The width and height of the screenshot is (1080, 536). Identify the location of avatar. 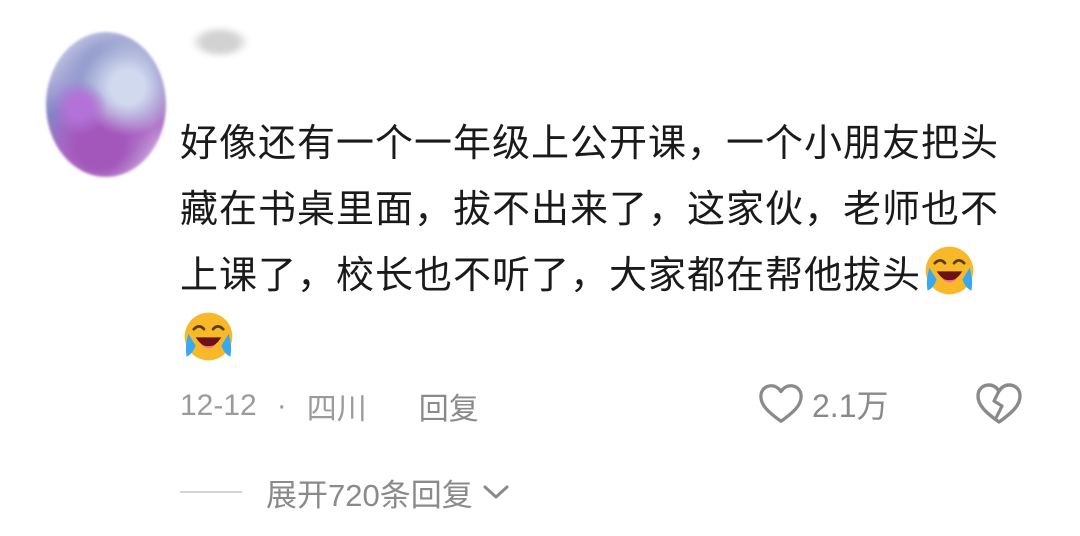
(106, 104).